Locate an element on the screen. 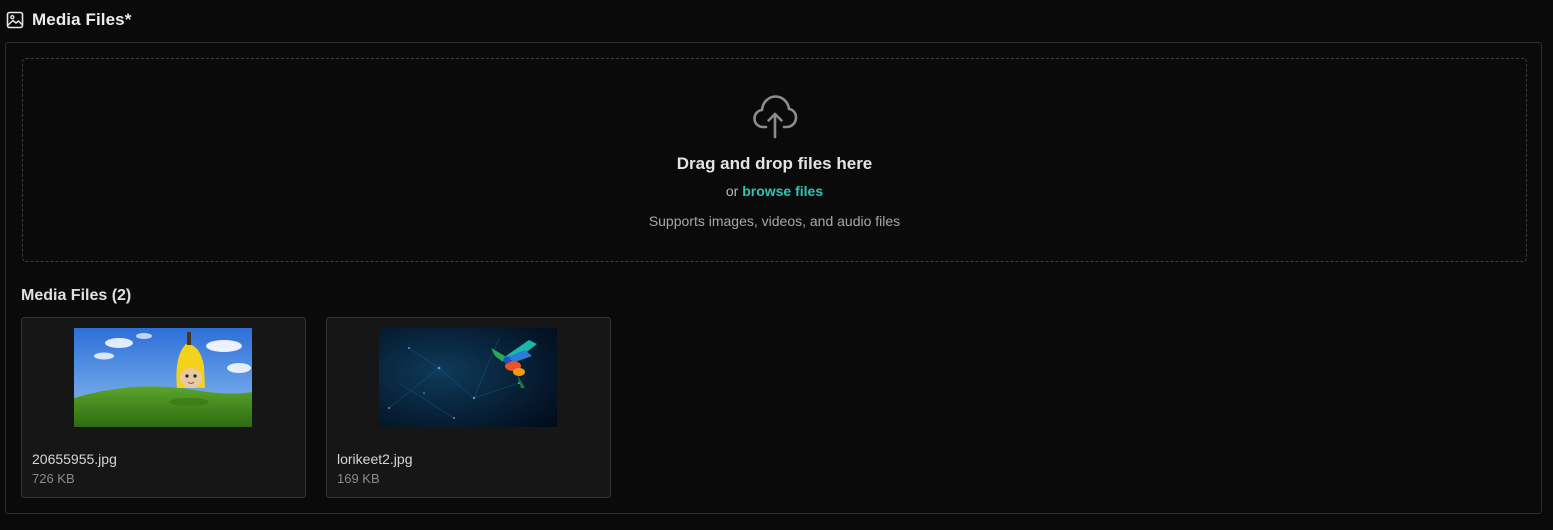 This screenshot has height=530, width=1553. dropzone-or-line: or browse files is located at coordinates (774, 191).